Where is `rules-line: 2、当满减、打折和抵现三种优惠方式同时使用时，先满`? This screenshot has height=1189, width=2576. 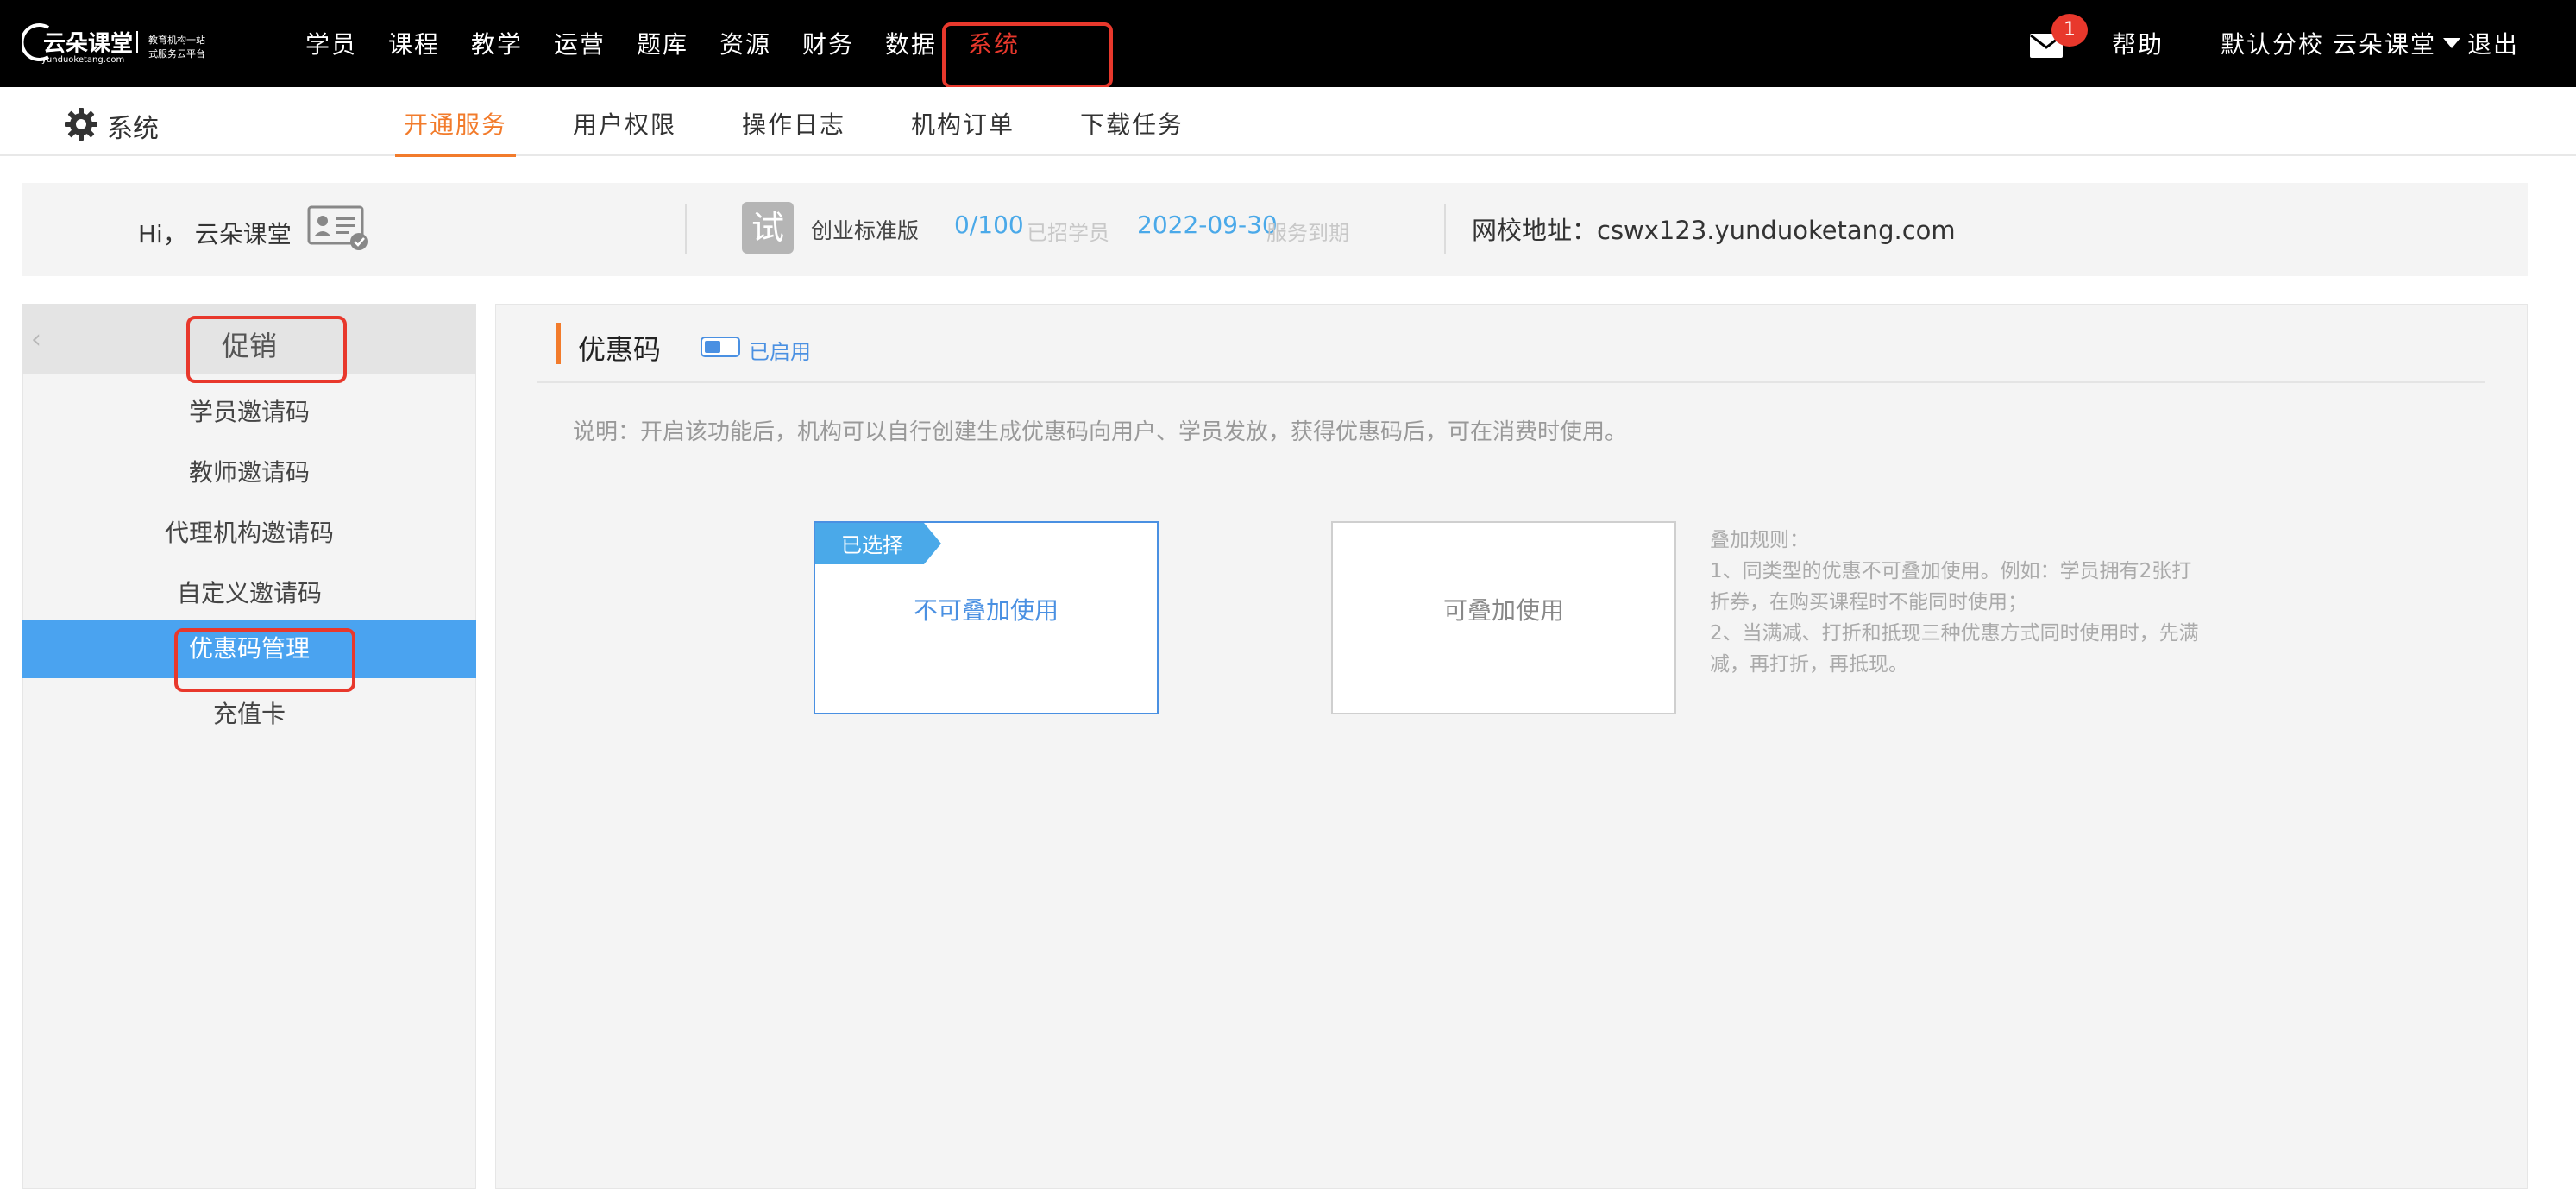 rules-line: 2、当满减、打折和抵现三种优惠方式同时使用时，先满 is located at coordinates (1954, 633).